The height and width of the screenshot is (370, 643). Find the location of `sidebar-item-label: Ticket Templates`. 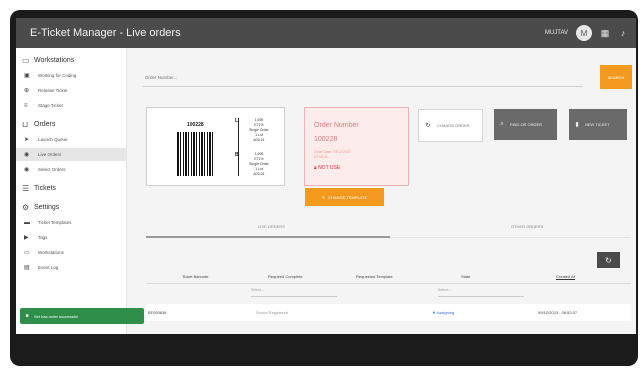

sidebar-item-label: Ticket Templates is located at coordinates (55, 222).